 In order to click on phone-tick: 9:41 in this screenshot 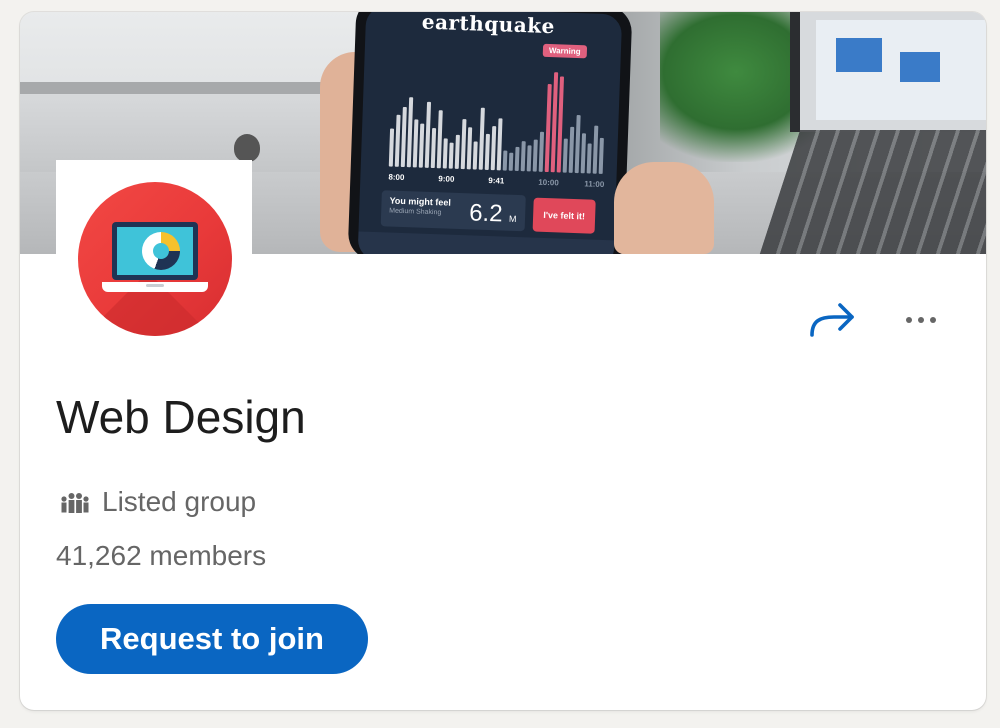, I will do `click(496, 180)`.